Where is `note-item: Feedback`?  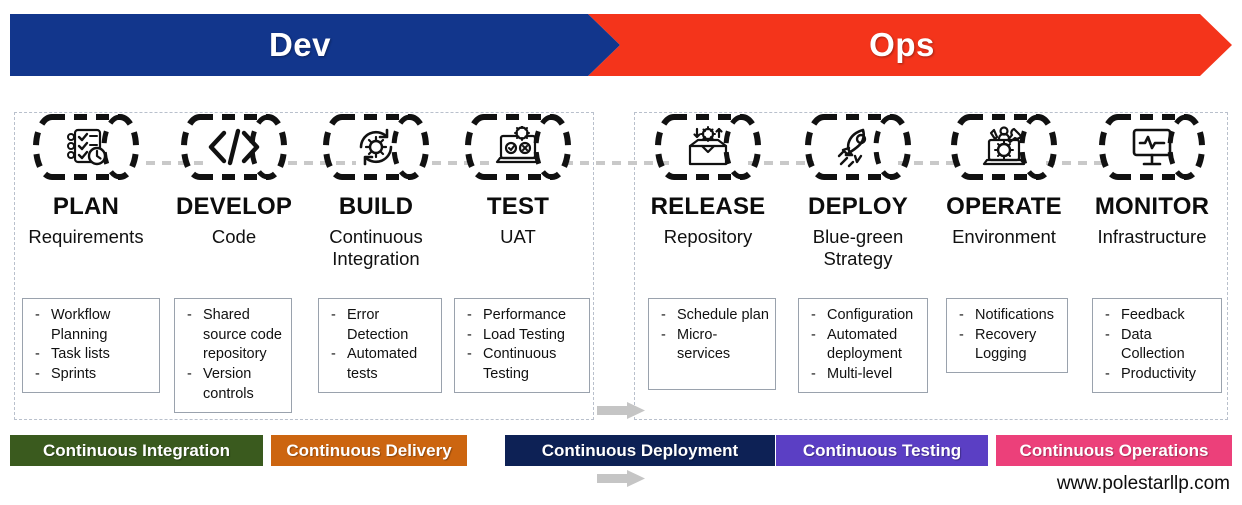 note-item: Feedback is located at coordinates (1158, 316).